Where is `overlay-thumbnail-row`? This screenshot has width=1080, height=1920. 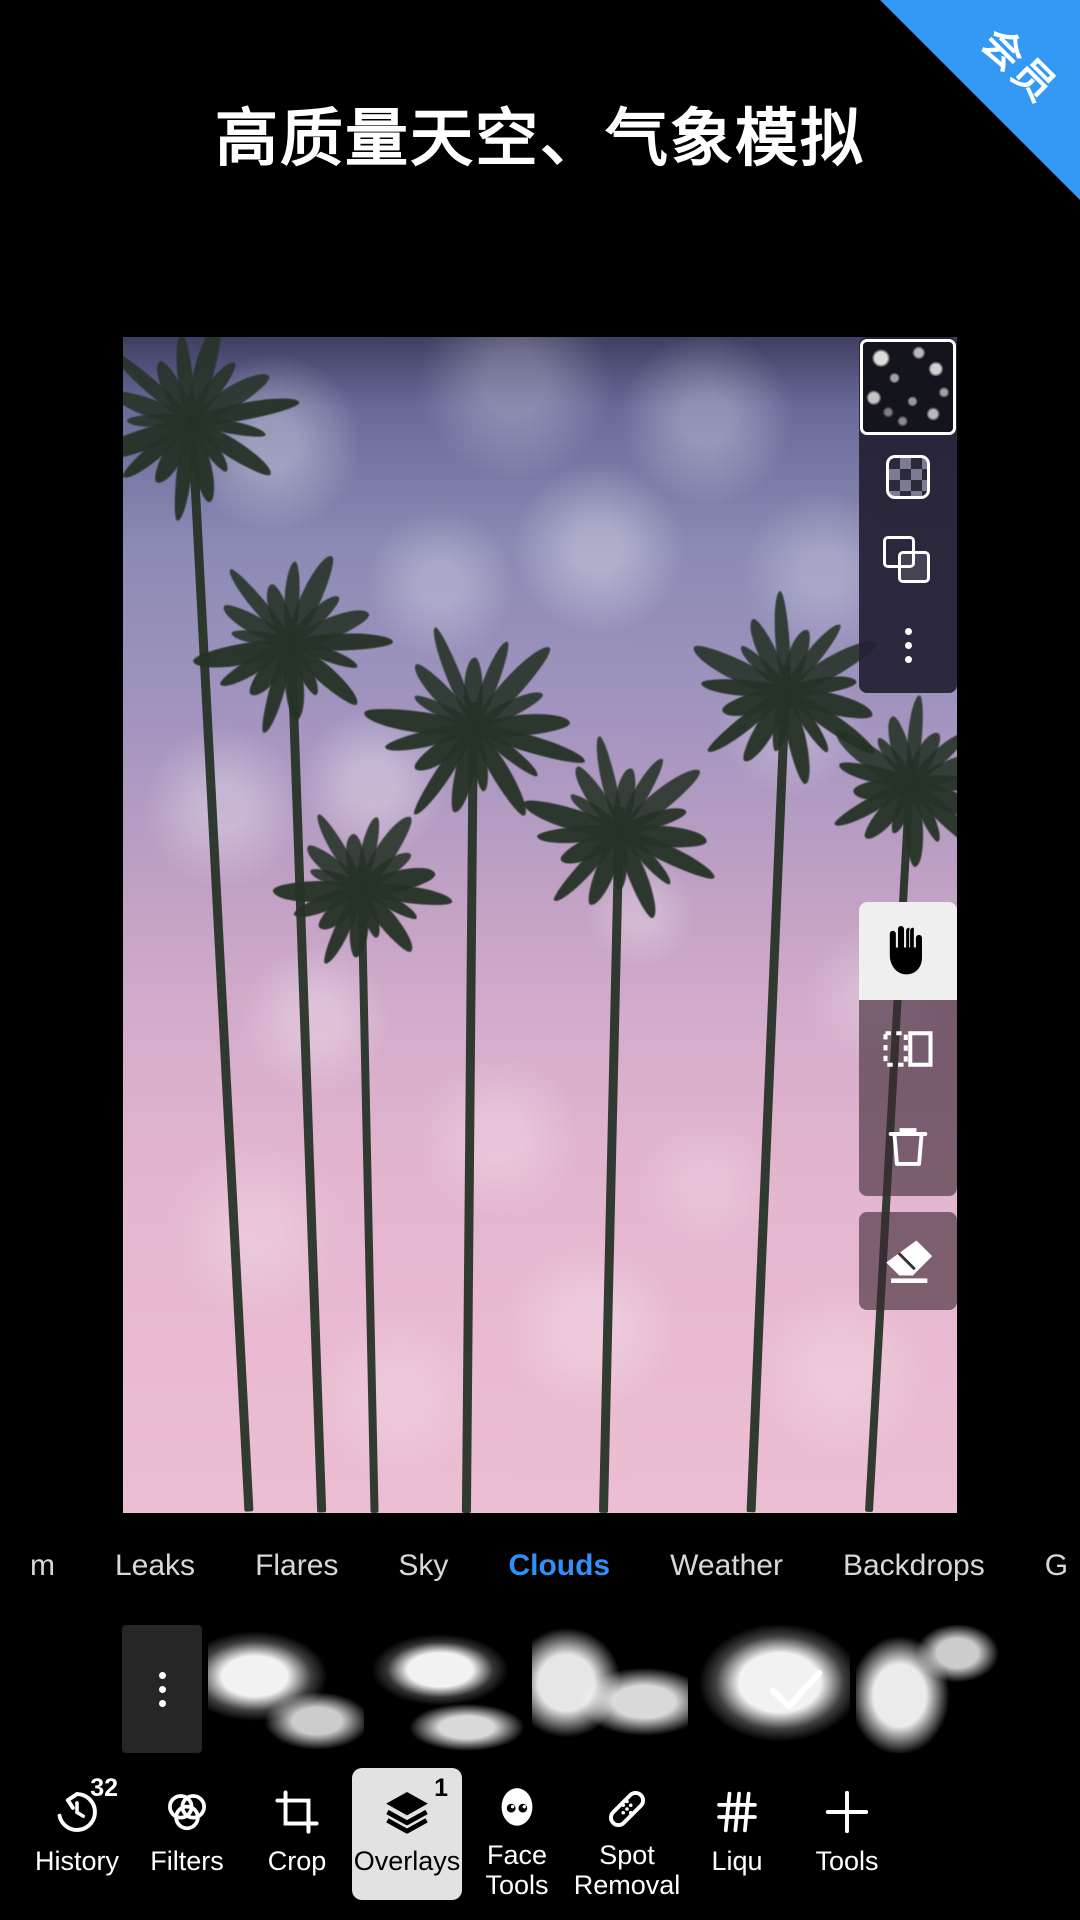 overlay-thumbnail-row is located at coordinates (540, 1689).